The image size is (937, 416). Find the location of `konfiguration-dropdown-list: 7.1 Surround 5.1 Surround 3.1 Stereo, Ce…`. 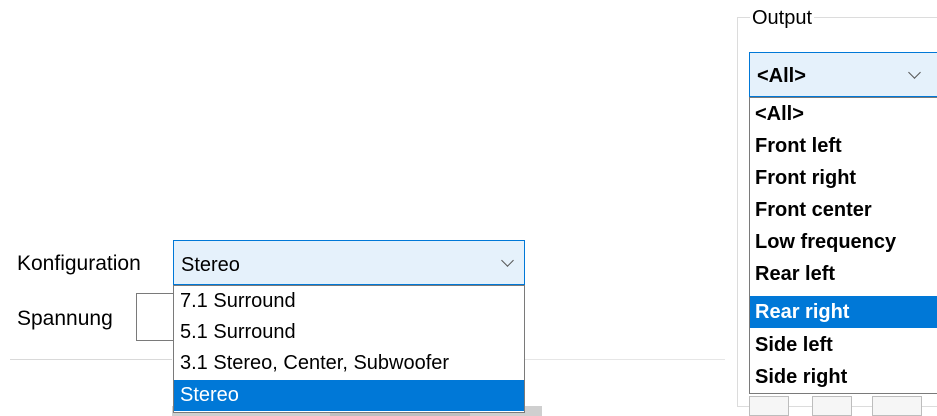

konfiguration-dropdown-list: 7.1 Surround 5.1 Surround 3.1 Stereo, Ce… is located at coordinates (349, 349).